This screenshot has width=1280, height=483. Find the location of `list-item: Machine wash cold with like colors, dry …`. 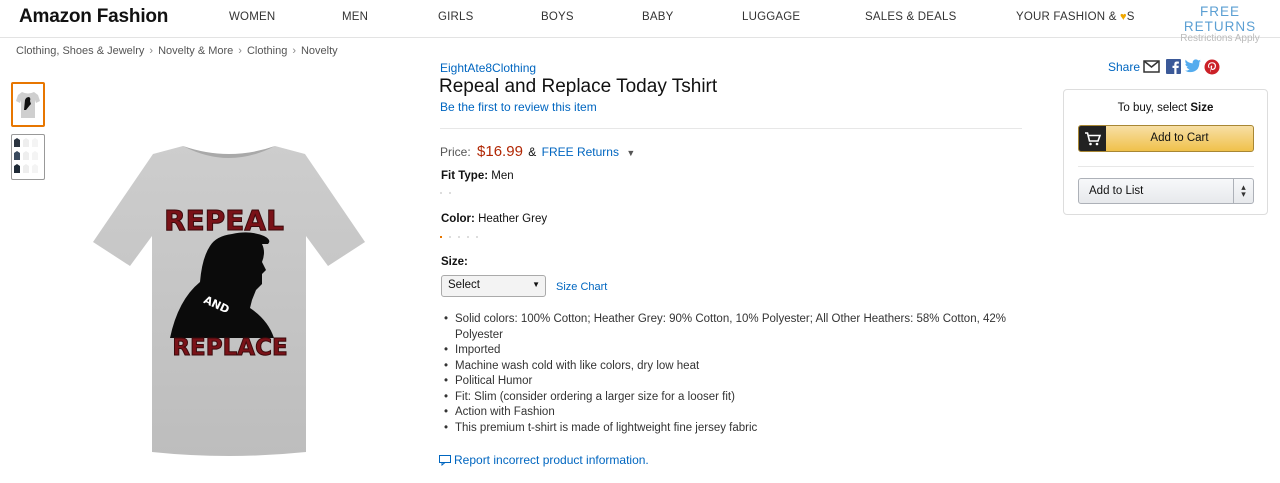

list-item: Machine wash cold with like colors, dry … is located at coordinates (729, 367).